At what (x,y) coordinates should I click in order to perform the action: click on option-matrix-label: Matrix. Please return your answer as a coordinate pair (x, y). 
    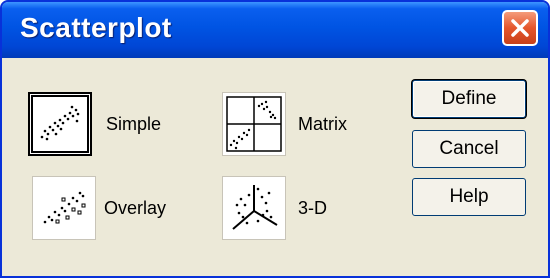
    Looking at the image, I should click on (322, 124).